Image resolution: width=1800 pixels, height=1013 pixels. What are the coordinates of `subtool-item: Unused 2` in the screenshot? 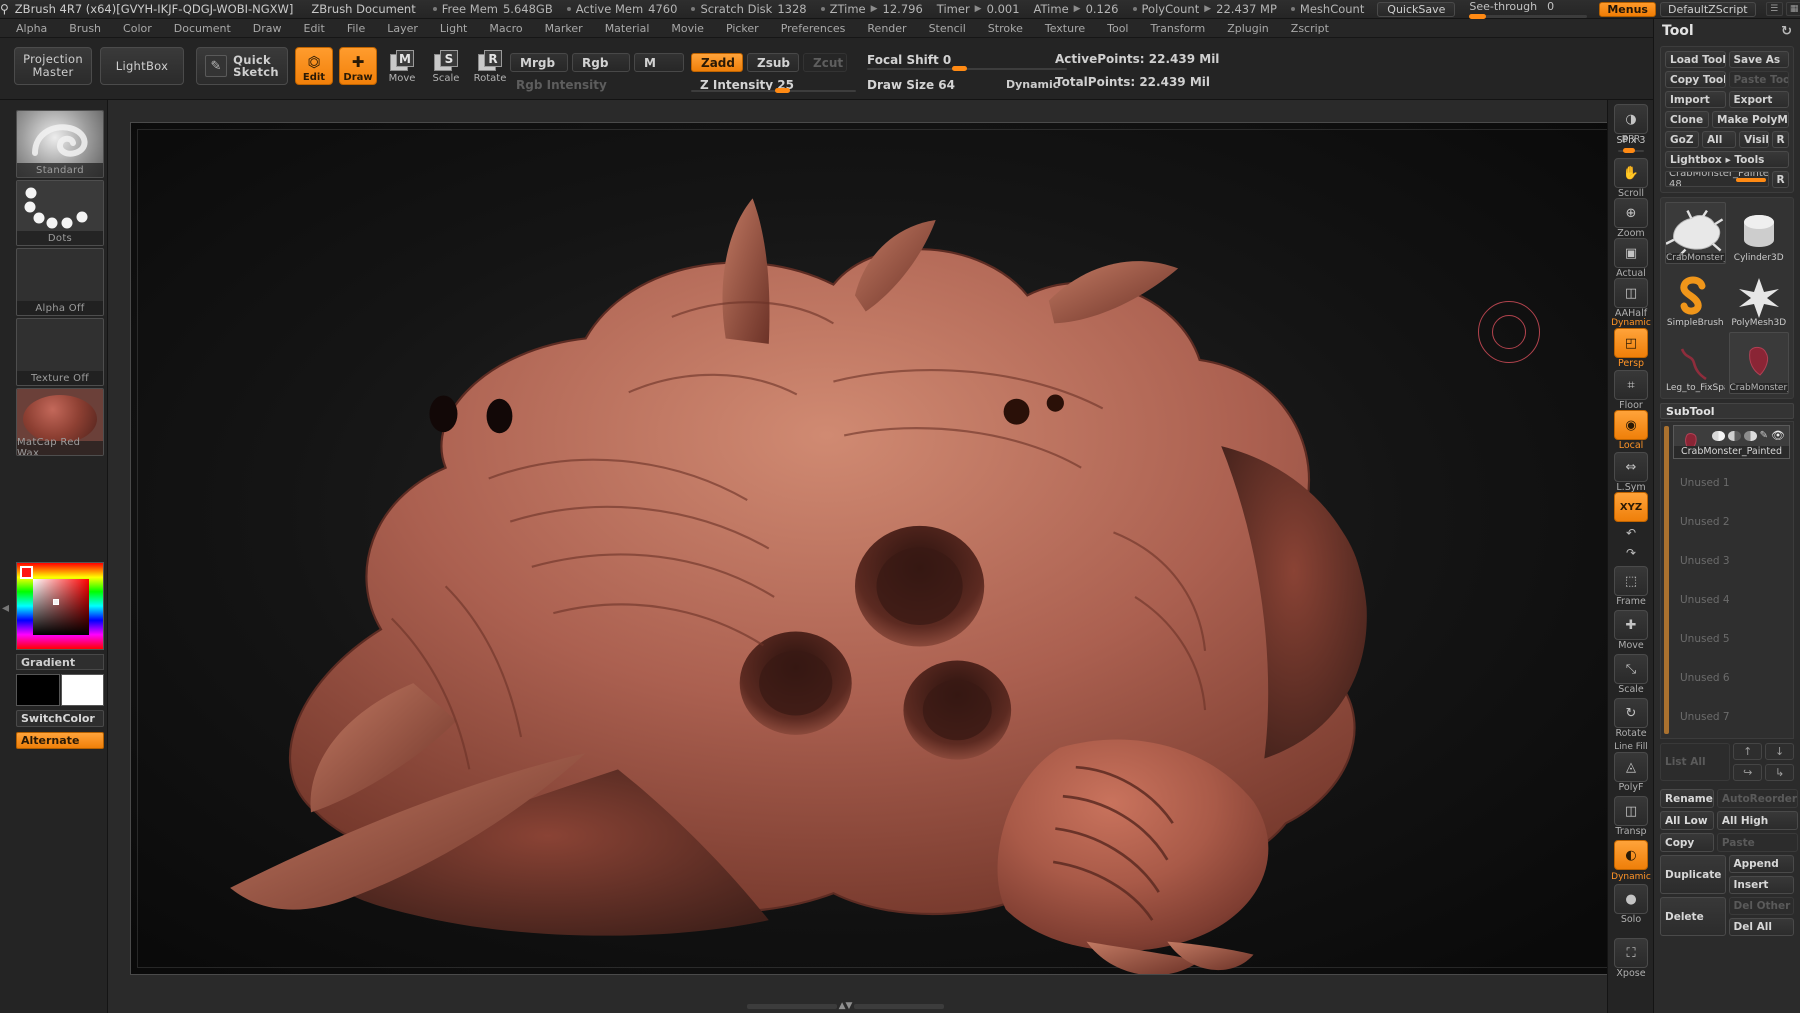 It's located at (1731, 522).